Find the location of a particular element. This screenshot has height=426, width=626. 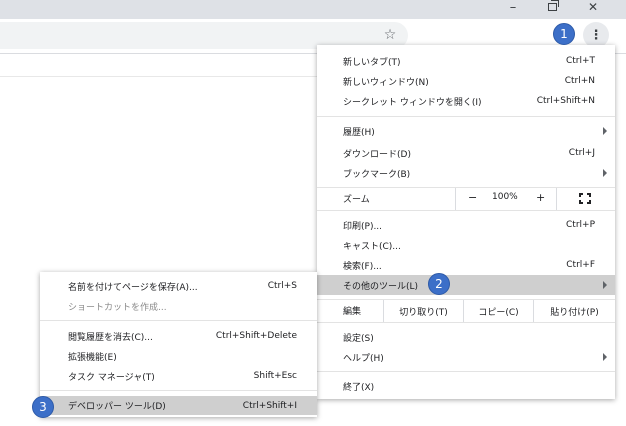

zoom-in-button: + is located at coordinates (540, 197).